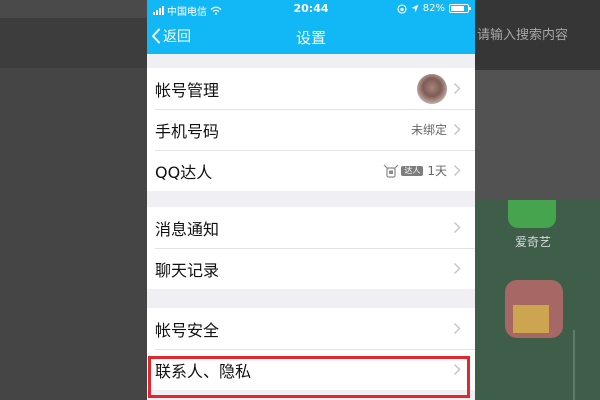 The image size is (600, 400). Describe the element at coordinates (187, 330) in the screenshot. I see `row-label: 帐号安全` at that location.